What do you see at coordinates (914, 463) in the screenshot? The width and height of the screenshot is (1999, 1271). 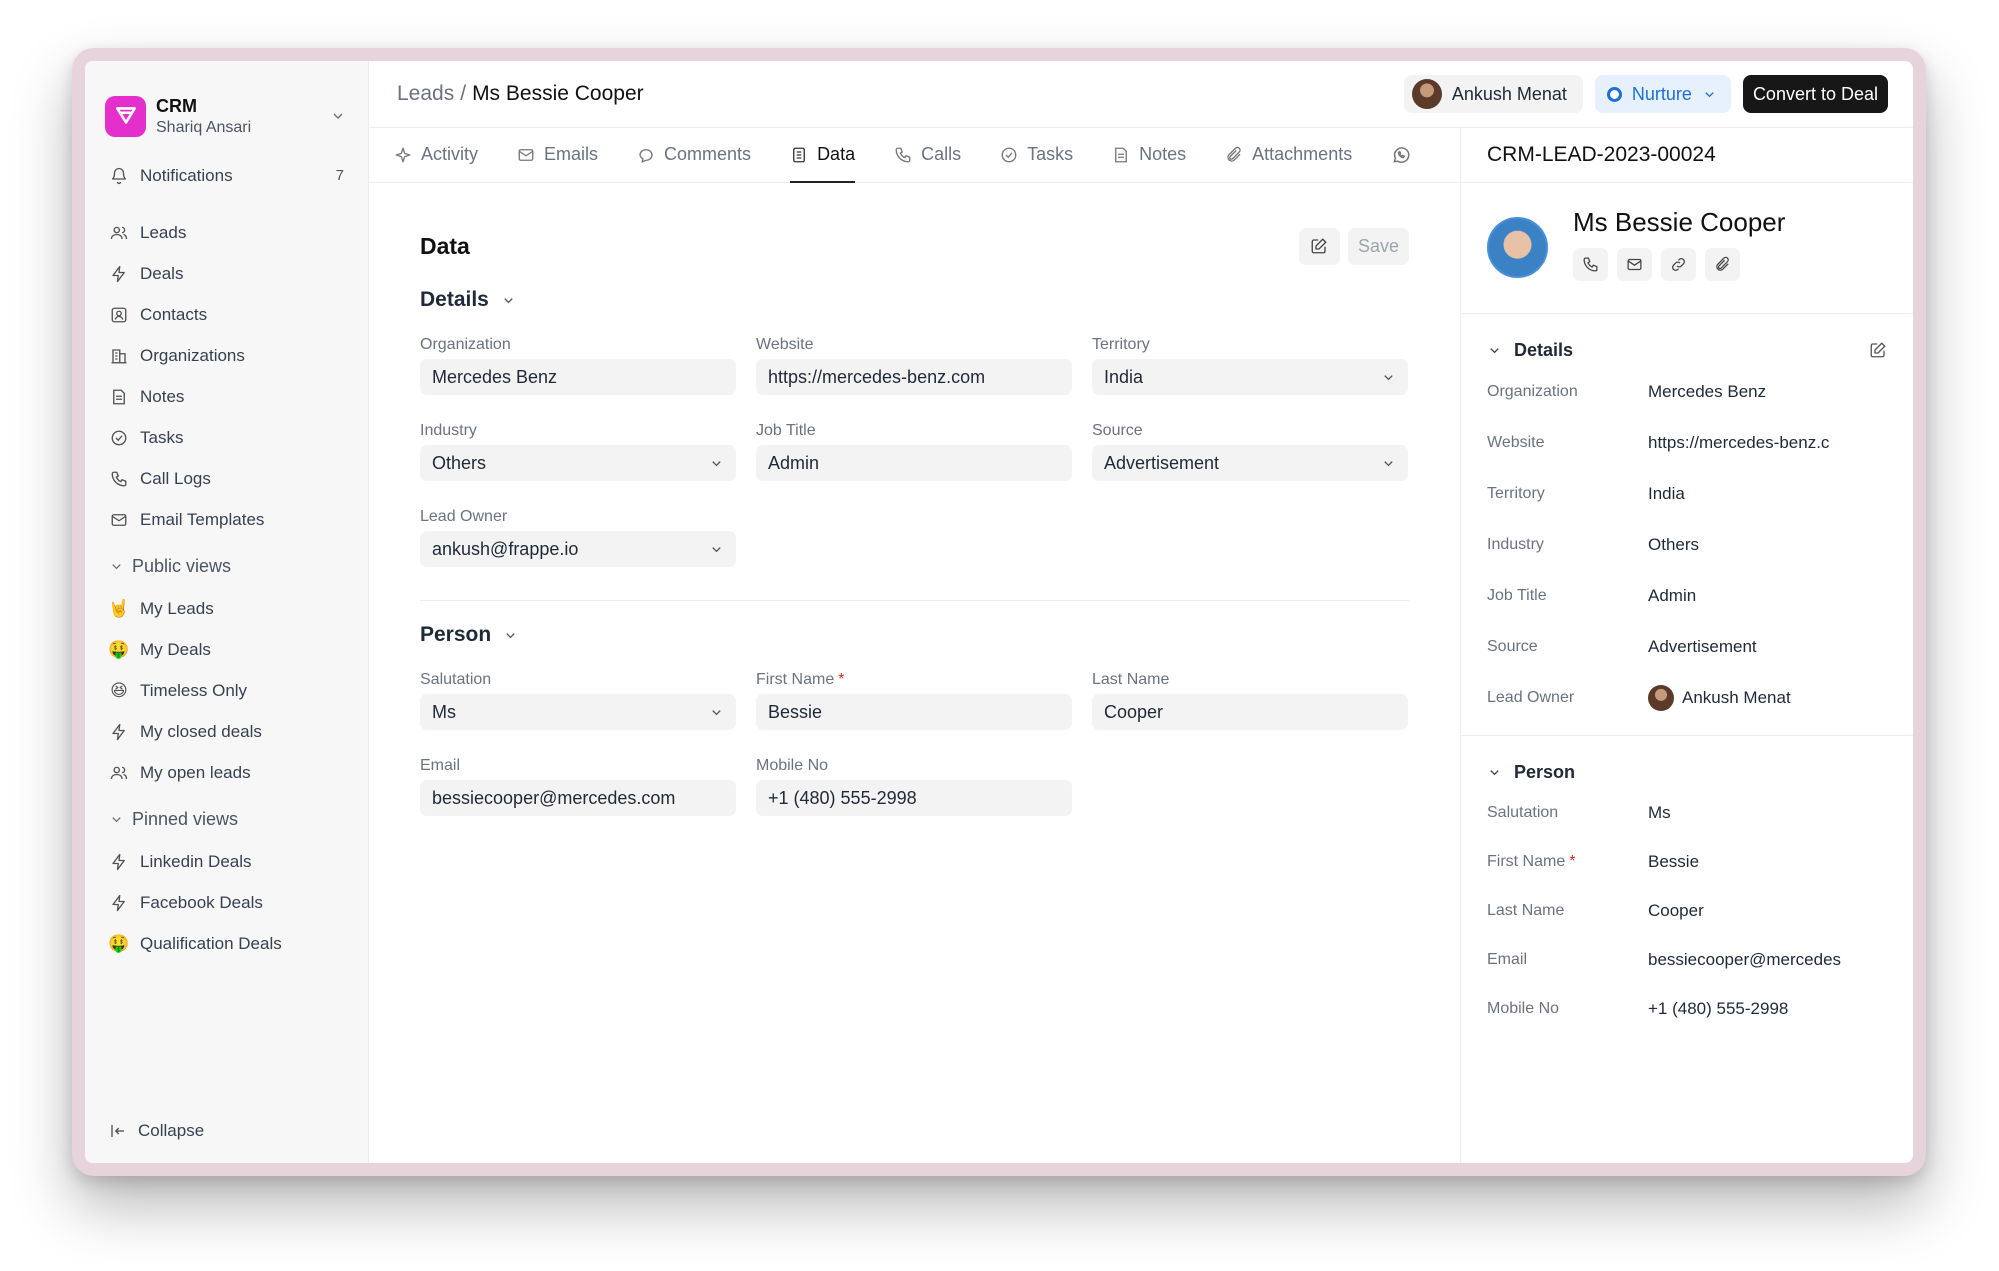 I see `job-title-input: Admin` at bounding box center [914, 463].